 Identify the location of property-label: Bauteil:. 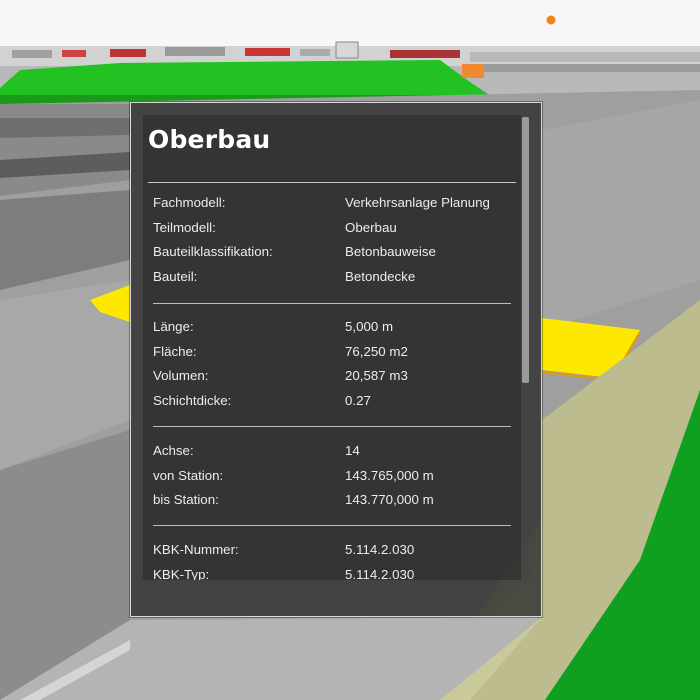
(175, 276).